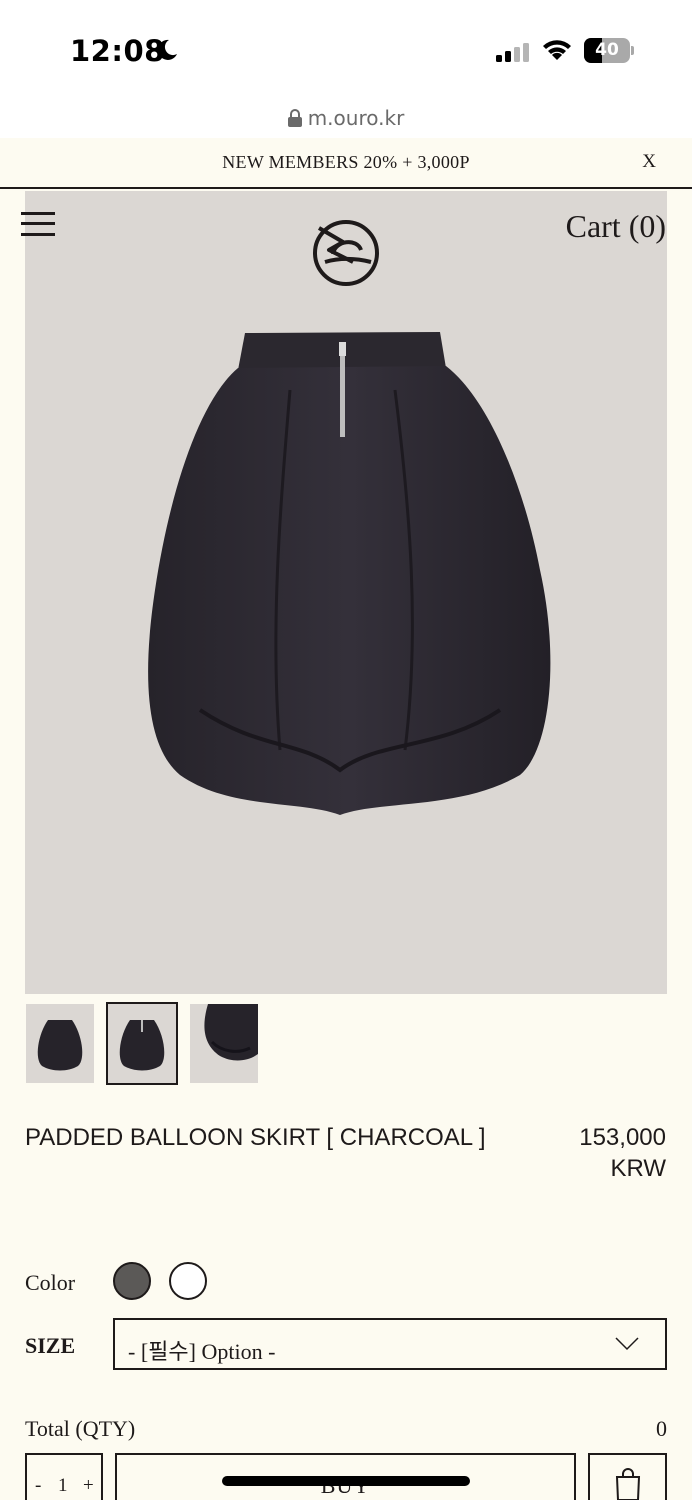  I want to click on size-select: - [필수] Option -, so click(390, 1344).